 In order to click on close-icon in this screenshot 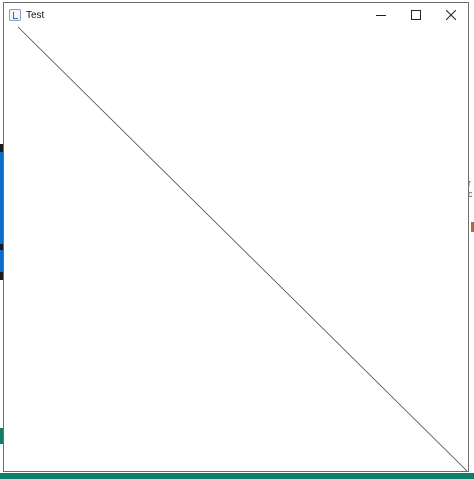, I will do `click(450, 15)`.